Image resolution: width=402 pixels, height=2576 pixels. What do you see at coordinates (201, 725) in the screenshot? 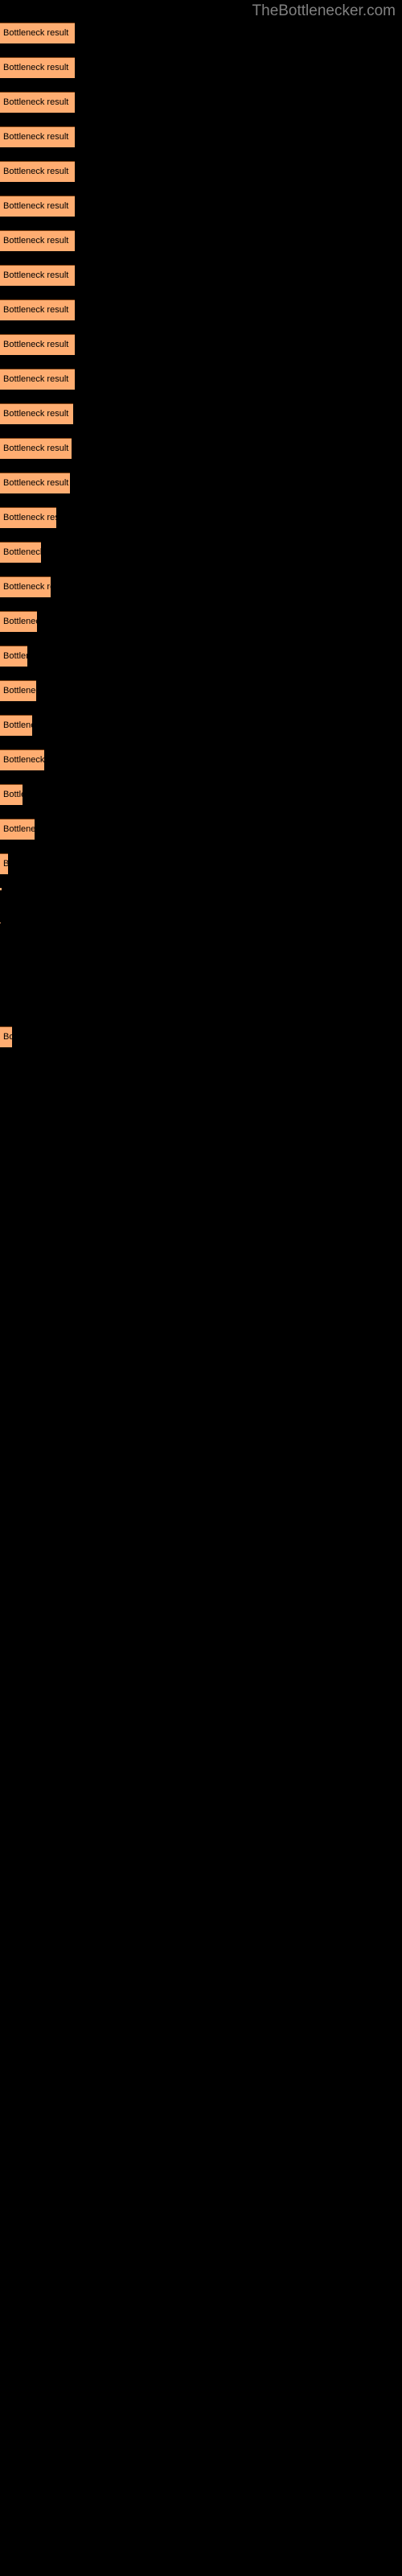
I see `bar-row: Bottlene` at bounding box center [201, 725].